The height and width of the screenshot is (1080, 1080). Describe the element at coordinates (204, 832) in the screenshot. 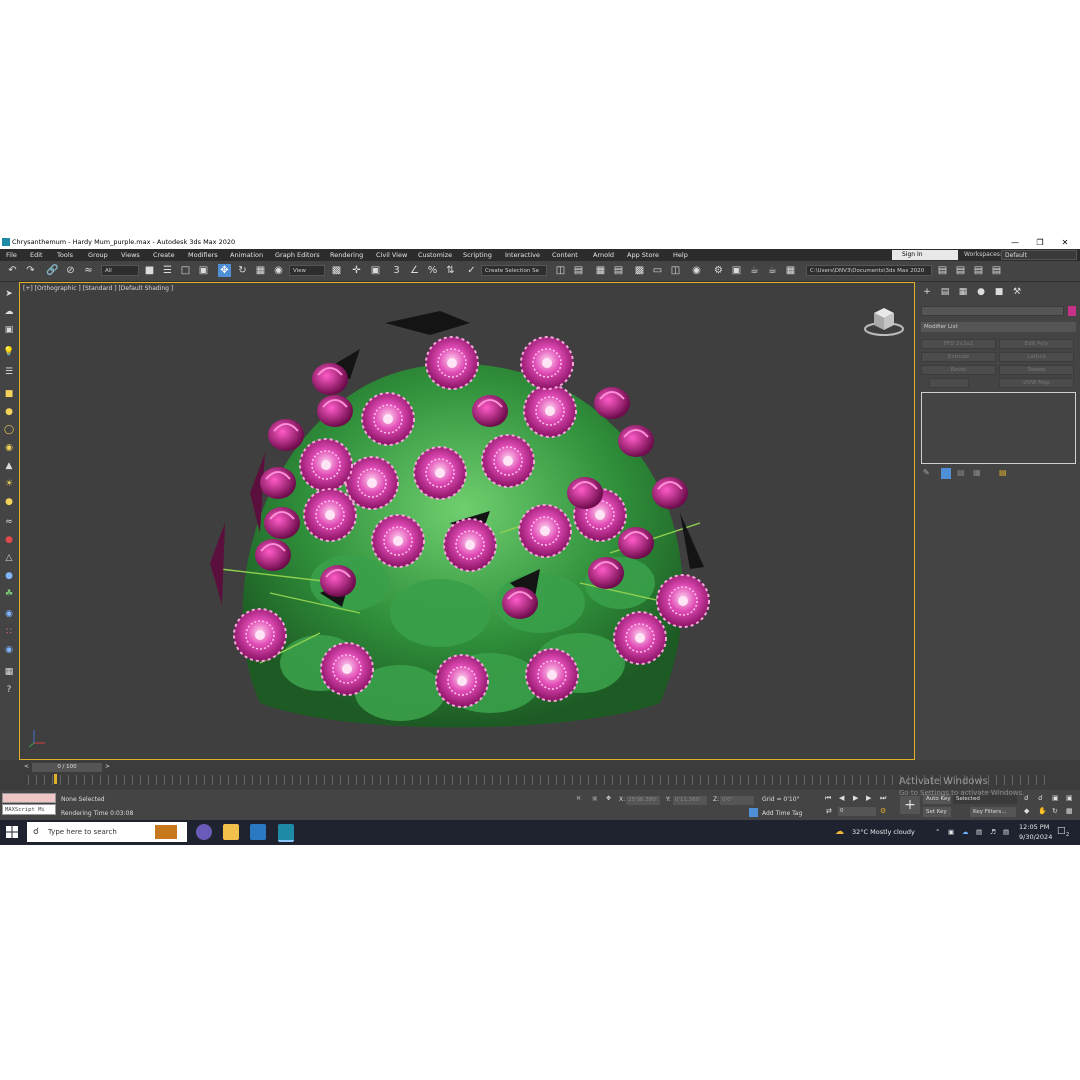

I see `browser-icon` at that location.